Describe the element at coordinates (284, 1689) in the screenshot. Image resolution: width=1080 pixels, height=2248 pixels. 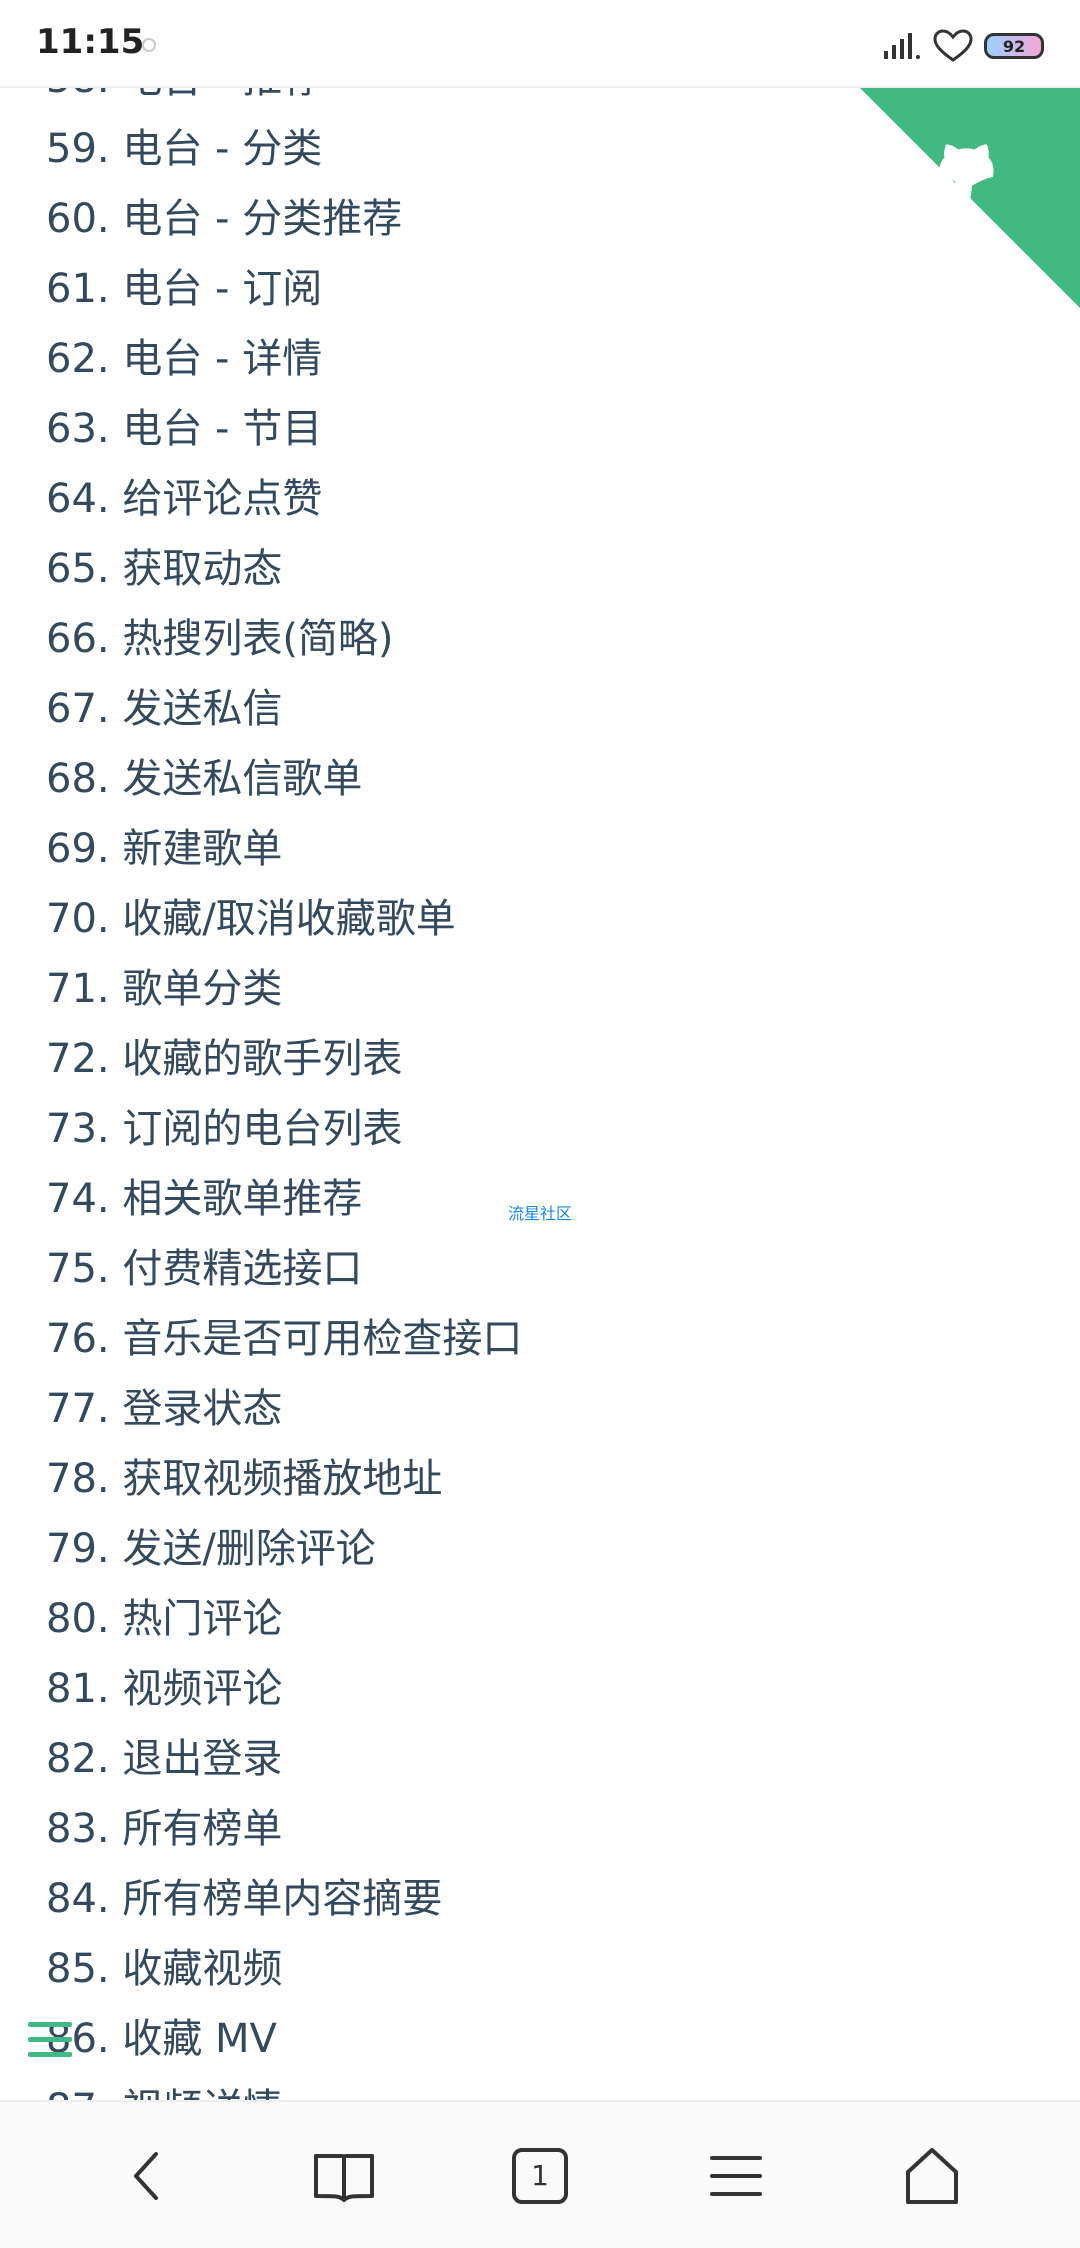
I see `list-item: 81. 视频评论` at that location.